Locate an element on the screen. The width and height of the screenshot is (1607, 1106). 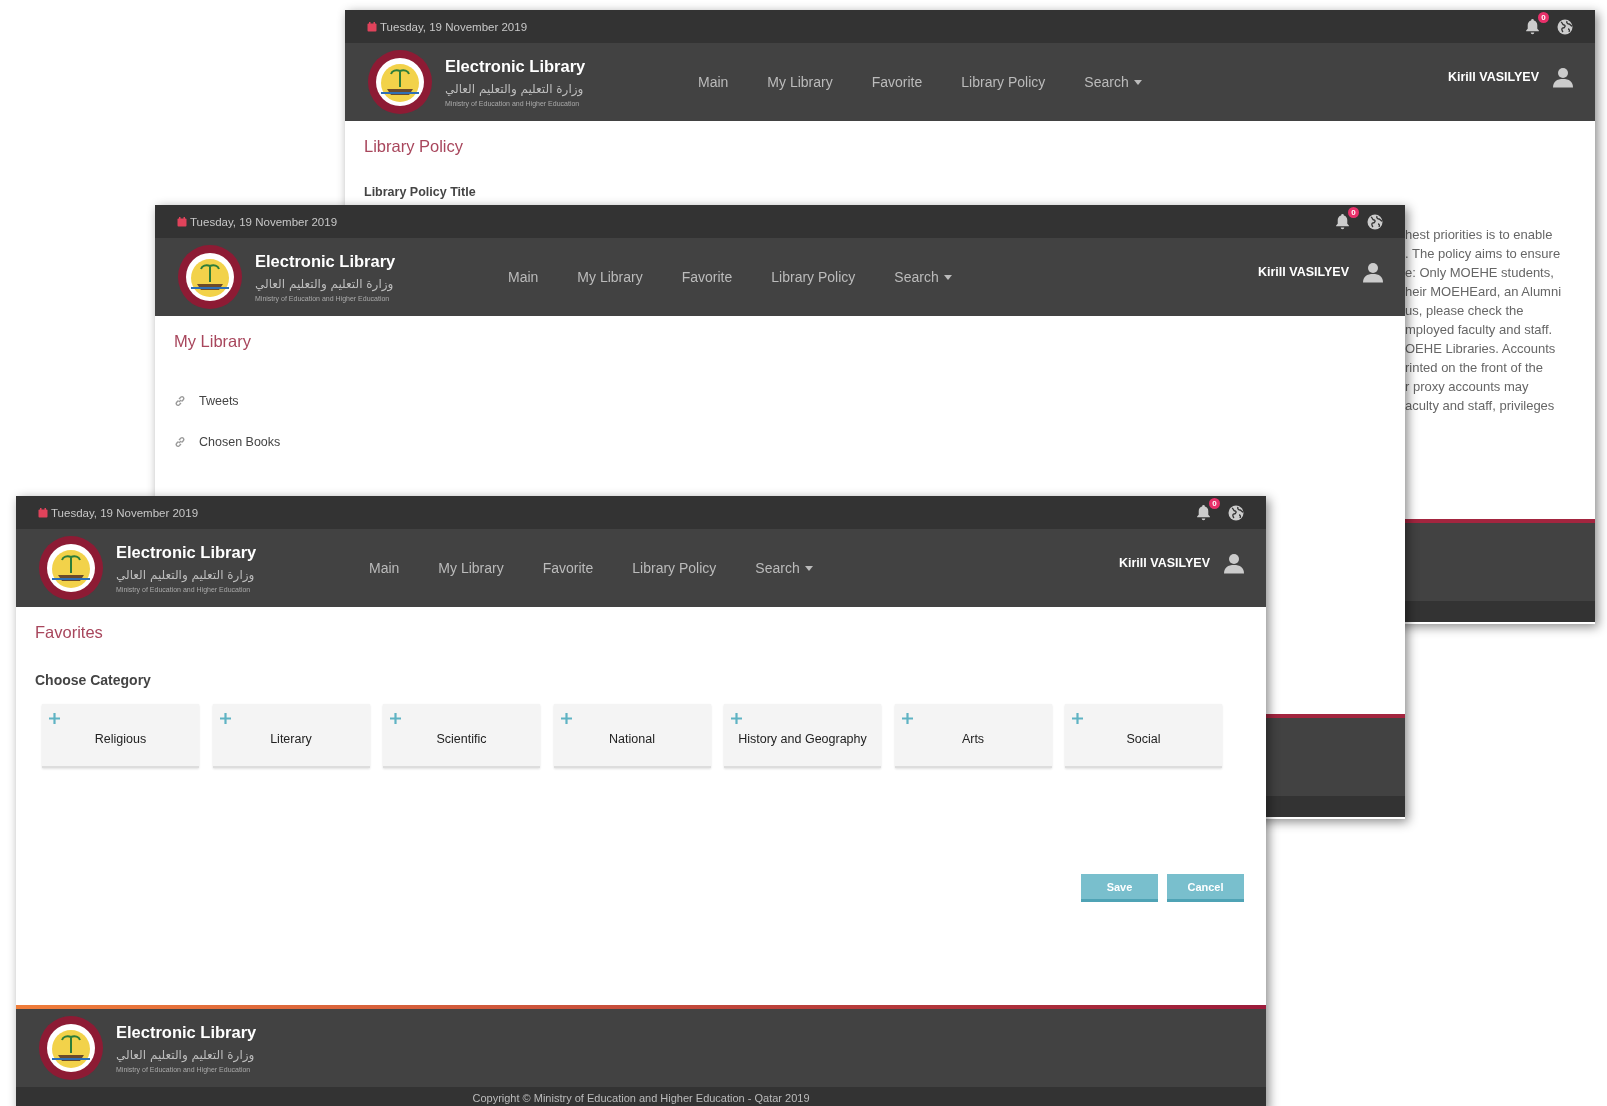
section-title: Choose Category is located at coordinates (93, 680).